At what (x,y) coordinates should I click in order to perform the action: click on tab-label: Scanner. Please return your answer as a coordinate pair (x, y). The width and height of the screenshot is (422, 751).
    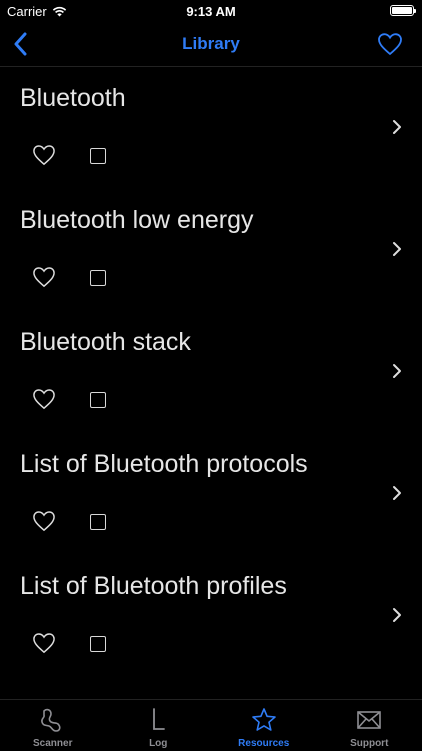
    Looking at the image, I should click on (52, 743).